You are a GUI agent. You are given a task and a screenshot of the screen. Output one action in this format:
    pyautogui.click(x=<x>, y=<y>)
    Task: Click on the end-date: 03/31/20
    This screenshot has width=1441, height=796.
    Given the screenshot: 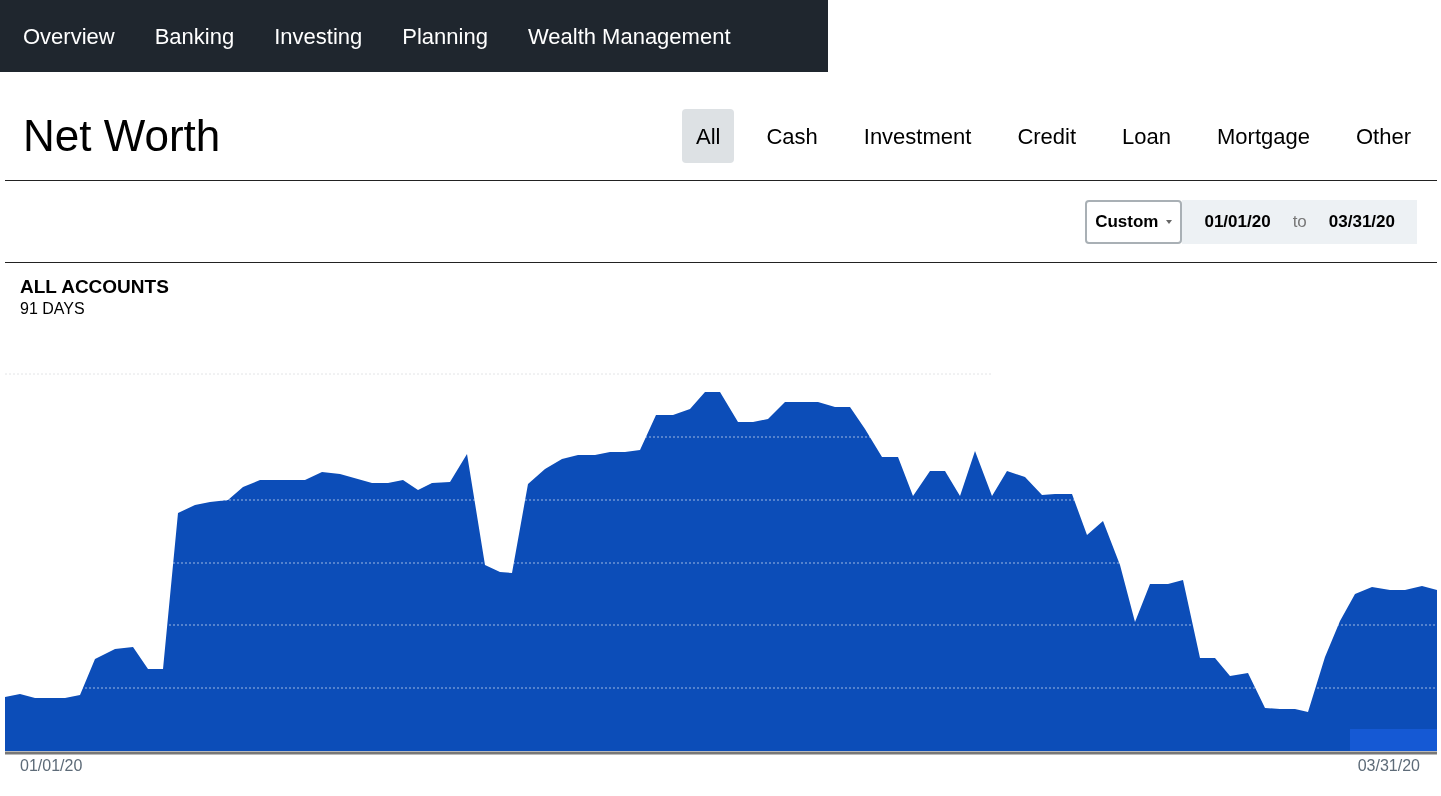 What is the action you would take?
    pyautogui.click(x=1361, y=221)
    